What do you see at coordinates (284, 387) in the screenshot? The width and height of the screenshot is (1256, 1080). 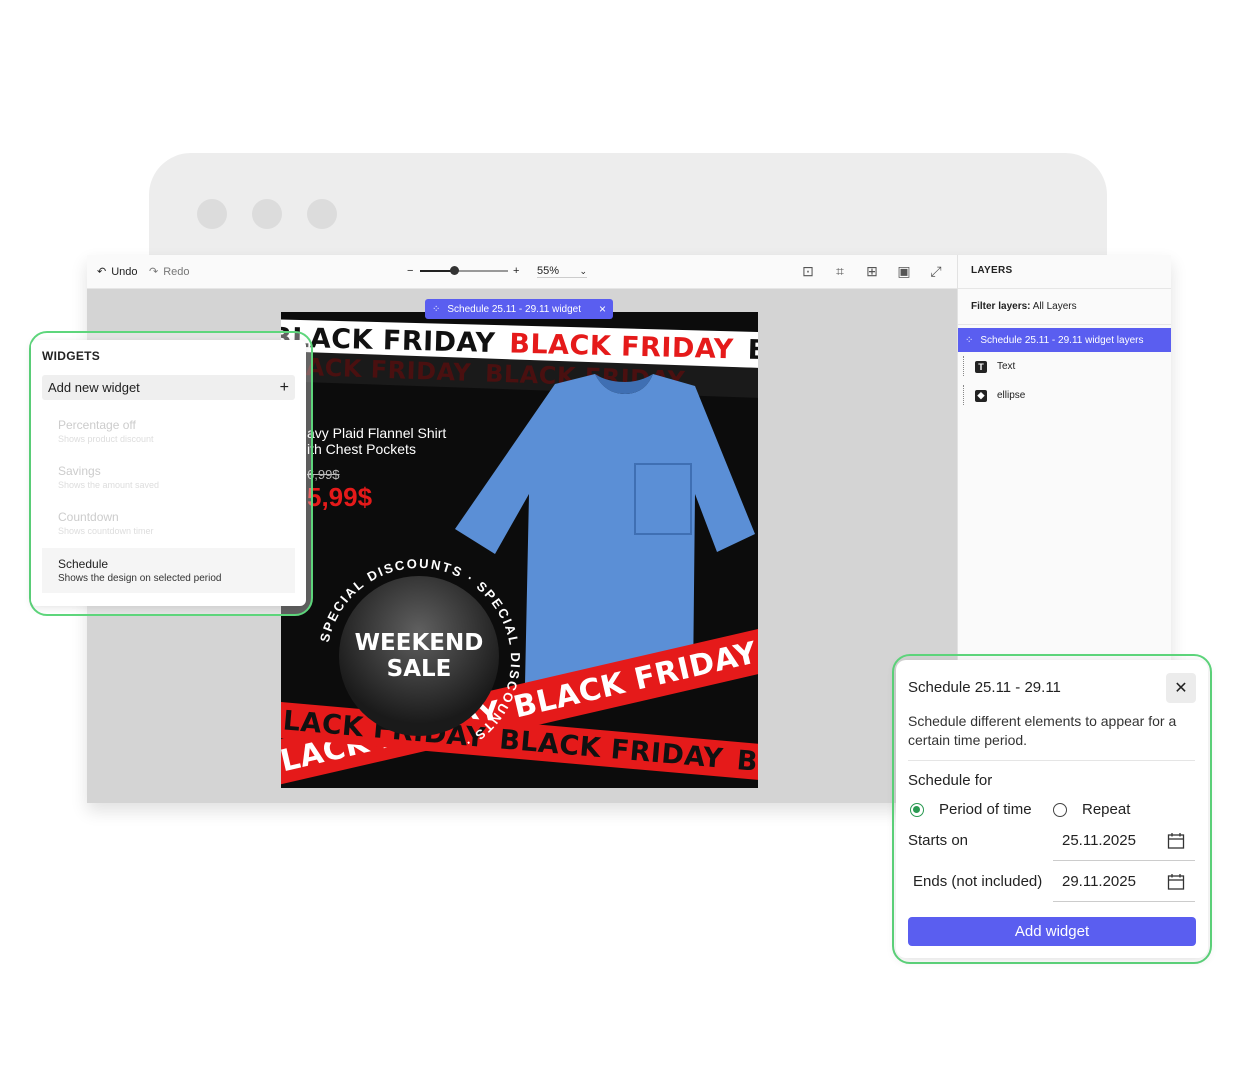 I see `plus-icon: +` at bounding box center [284, 387].